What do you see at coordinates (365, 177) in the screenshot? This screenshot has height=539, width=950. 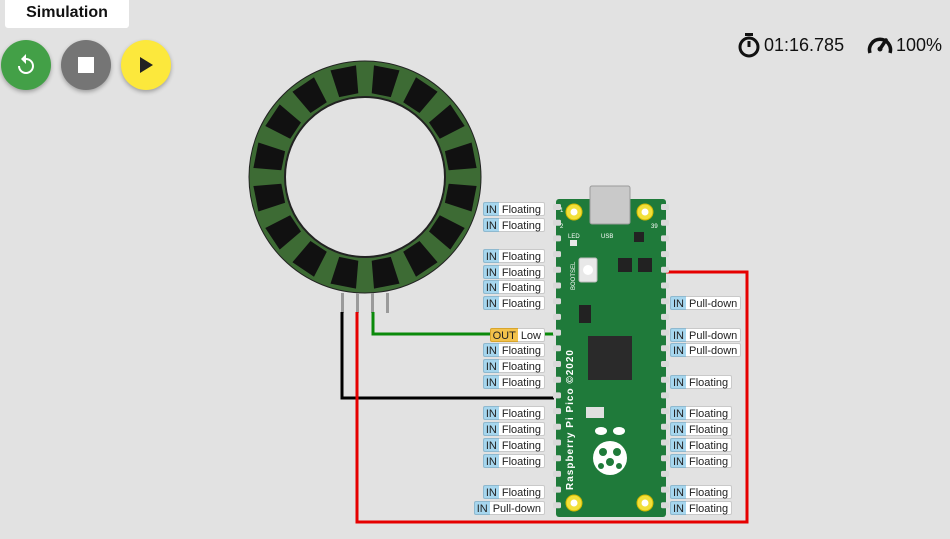 I see `neopixel-ring` at bounding box center [365, 177].